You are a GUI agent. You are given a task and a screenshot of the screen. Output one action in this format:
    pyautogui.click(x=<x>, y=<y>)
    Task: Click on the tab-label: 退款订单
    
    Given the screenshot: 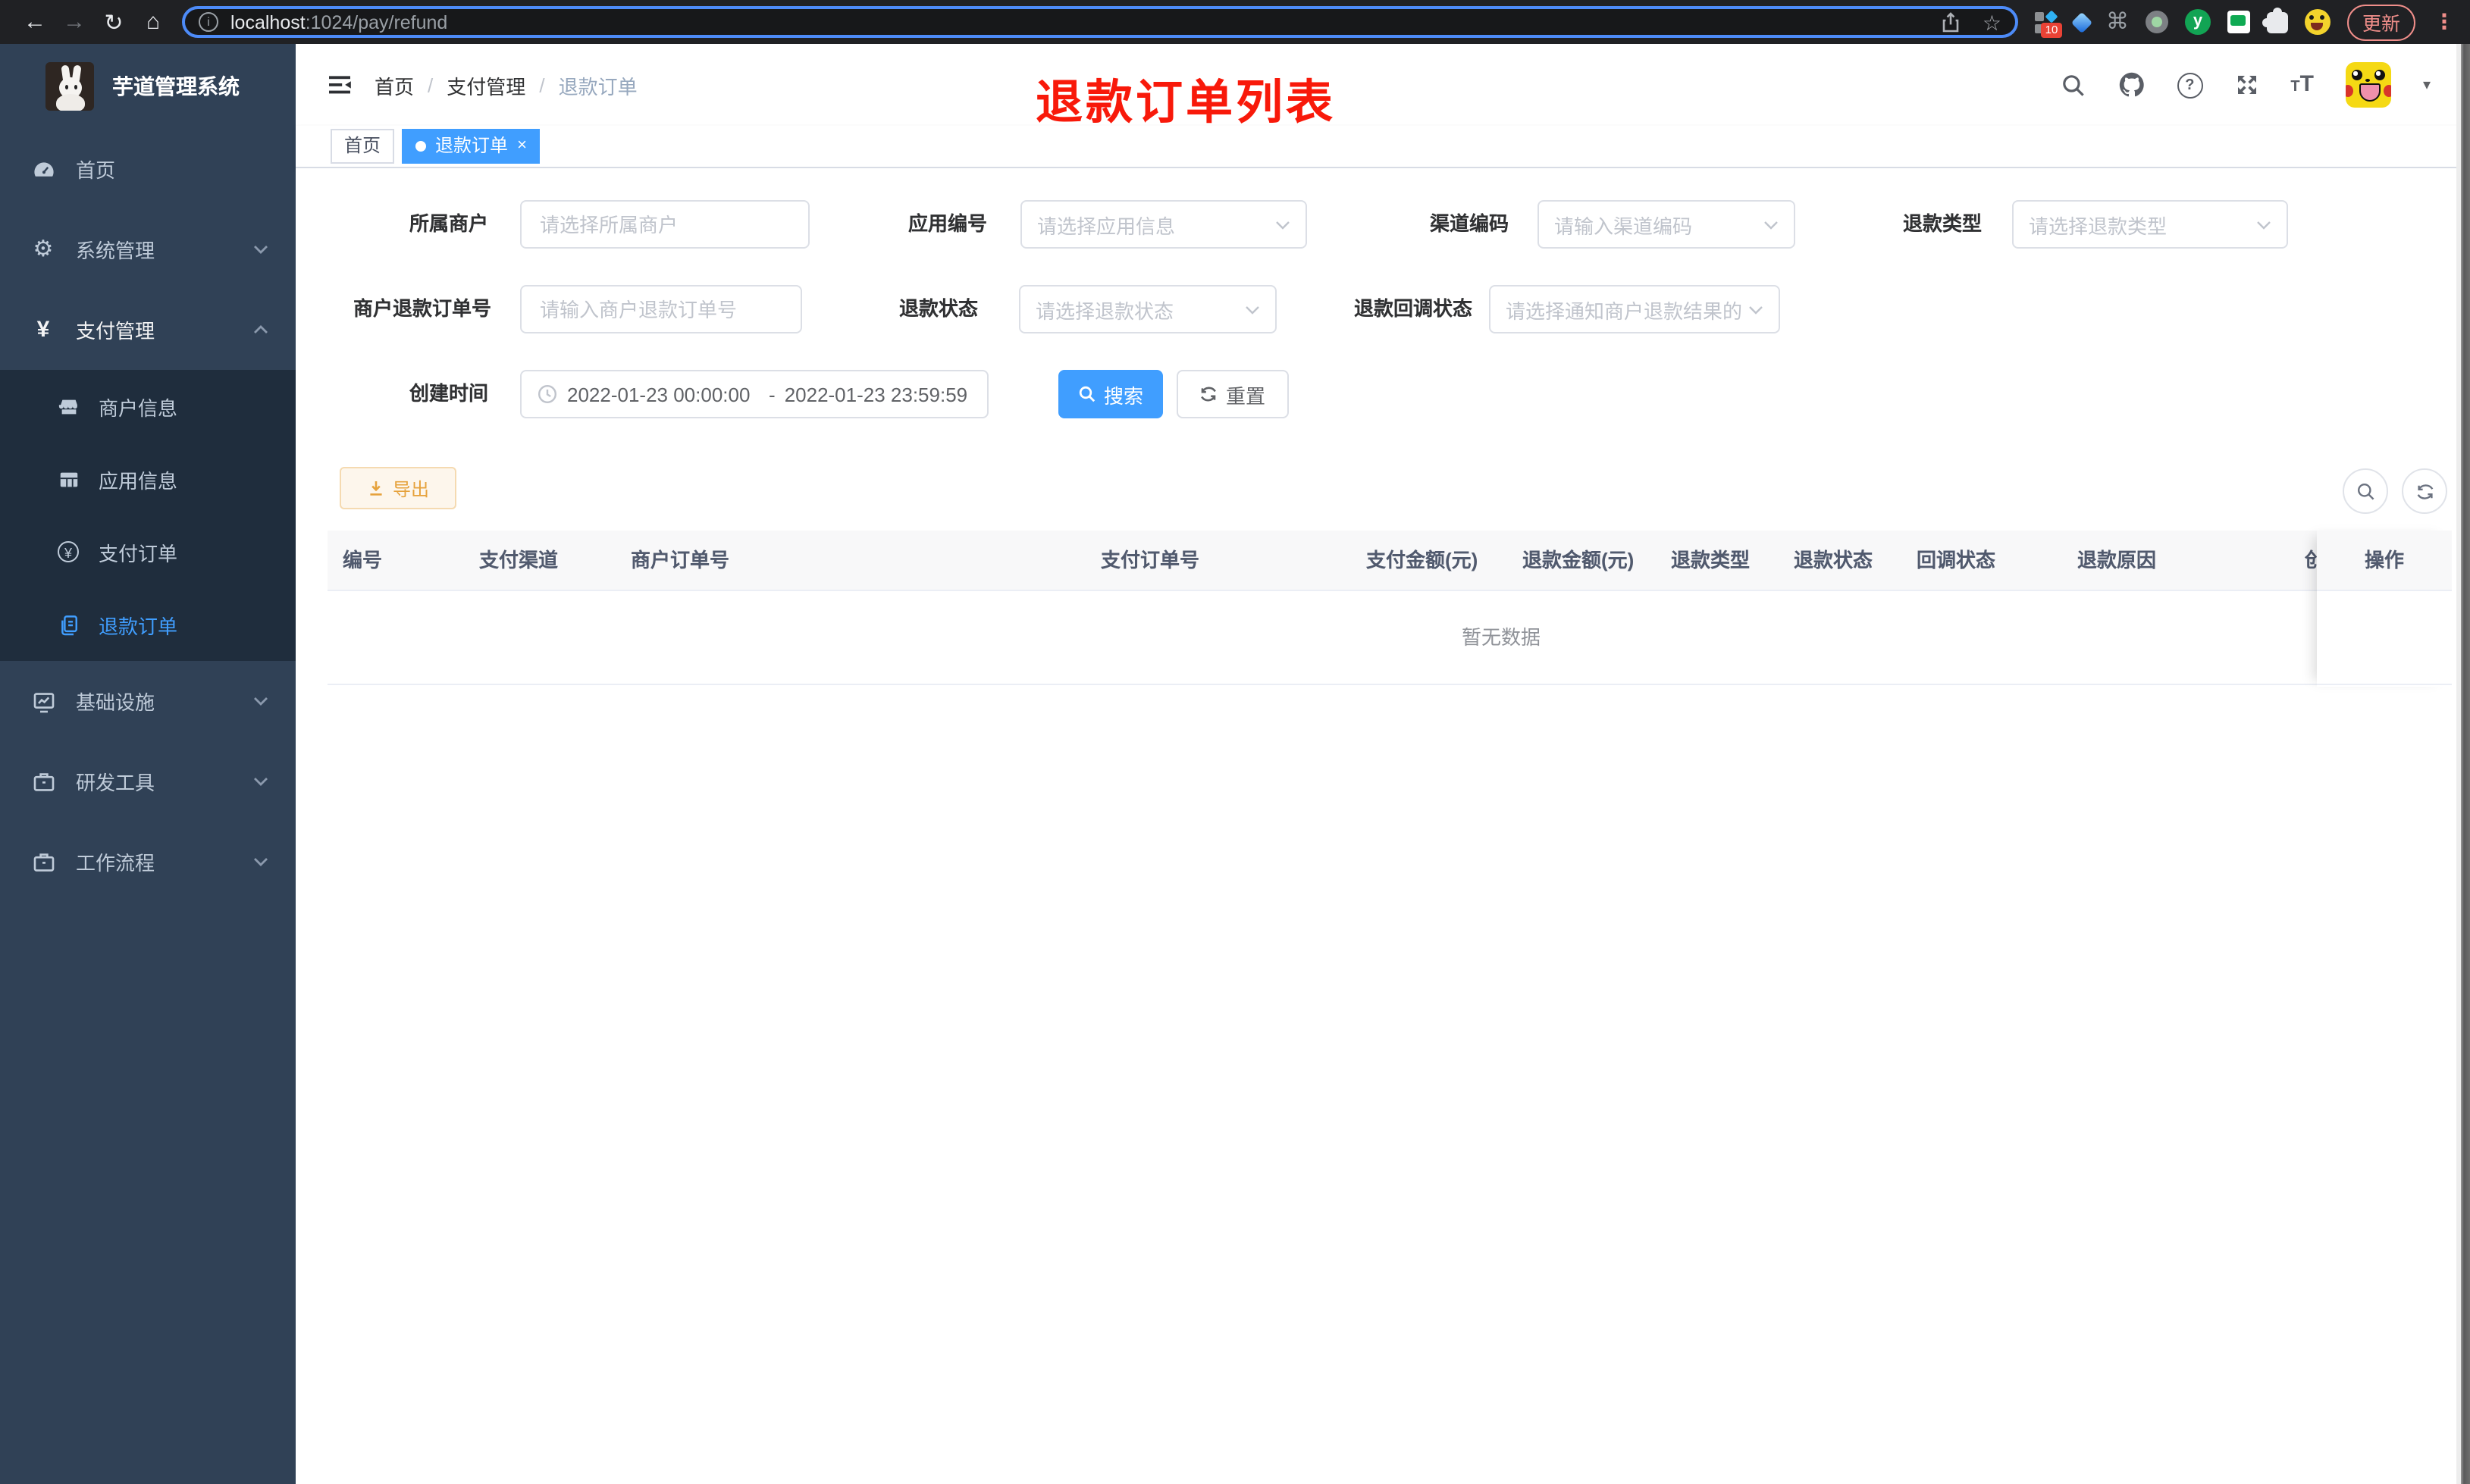 What is the action you would take?
    pyautogui.click(x=472, y=145)
    